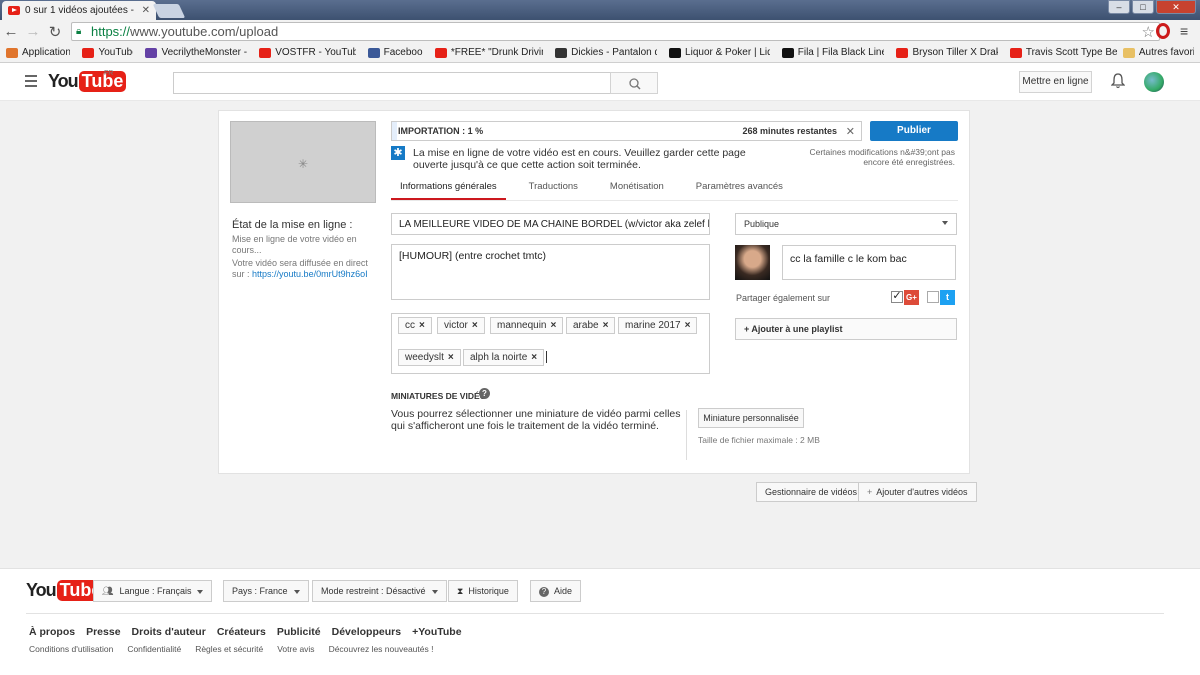 This screenshot has height=675, width=1200. What do you see at coordinates (751, 418) in the screenshot?
I see `custom-thumbnail-button: Miniature personnalisée` at bounding box center [751, 418].